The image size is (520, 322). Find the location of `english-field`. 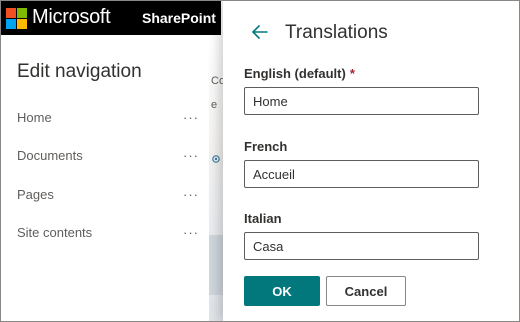

english-field is located at coordinates (361, 101).